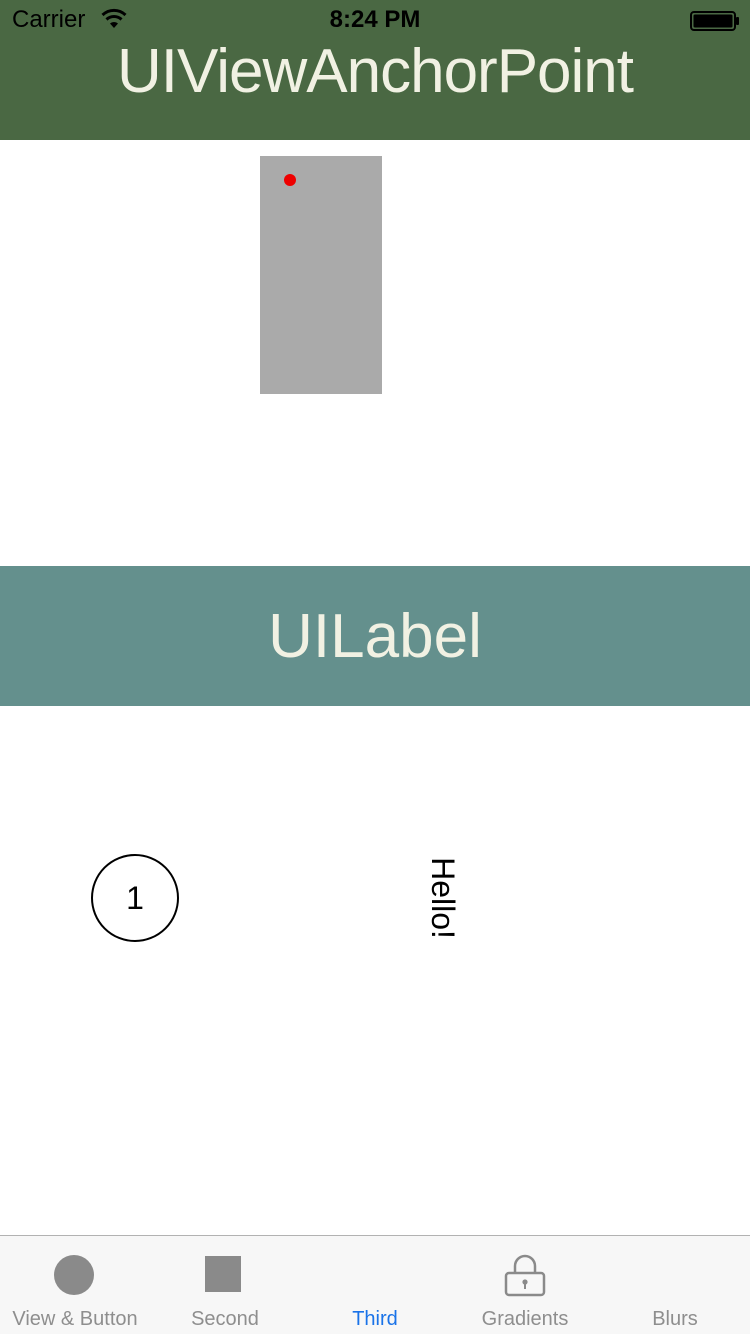  What do you see at coordinates (714, 21) in the screenshot?
I see `battery-icon` at bounding box center [714, 21].